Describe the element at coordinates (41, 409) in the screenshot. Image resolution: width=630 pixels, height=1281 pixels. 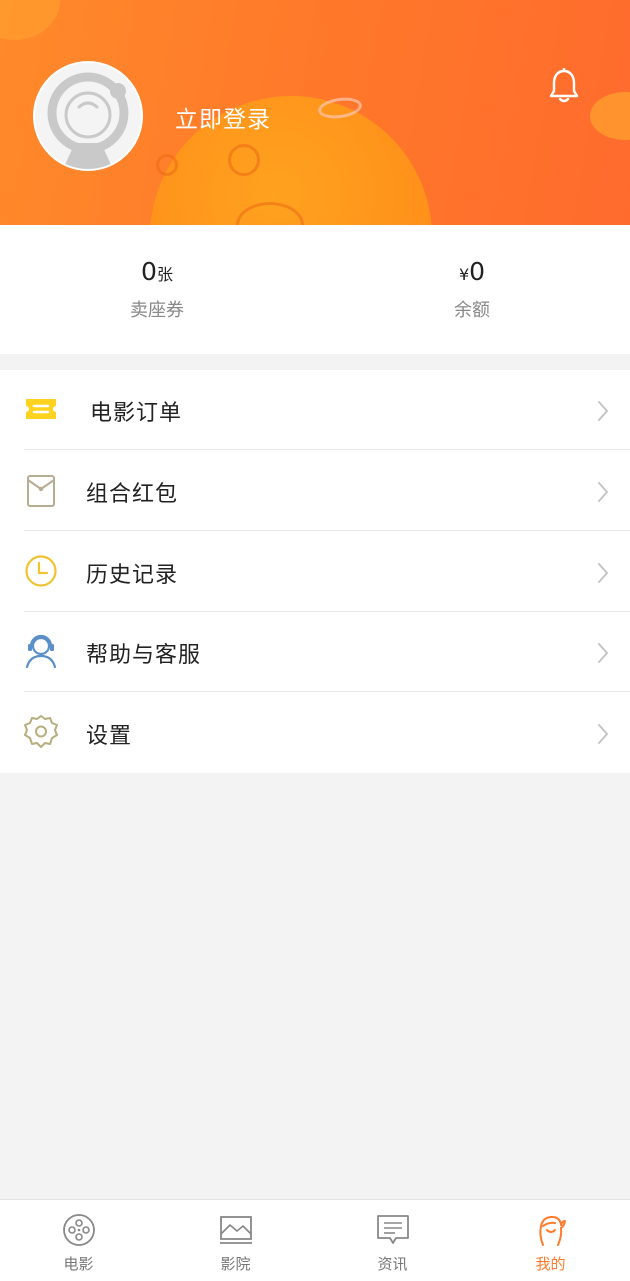
I see `ticket-icon` at that location.